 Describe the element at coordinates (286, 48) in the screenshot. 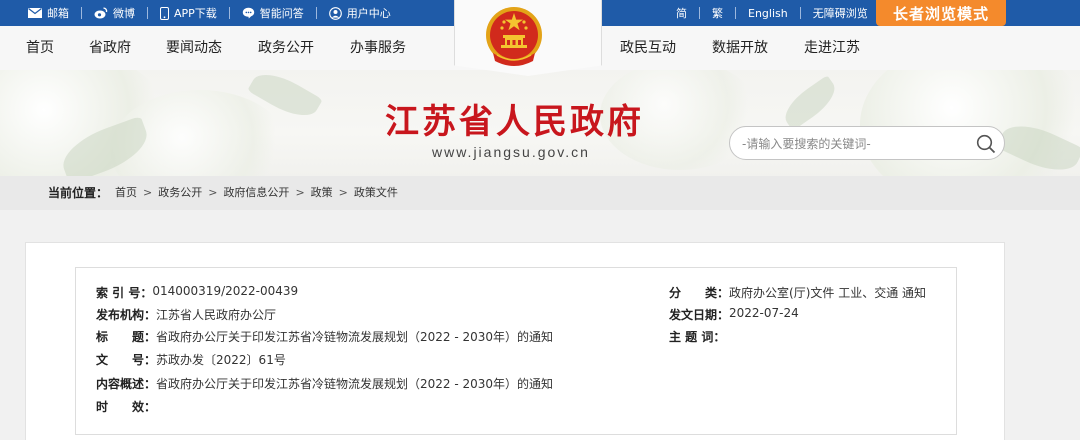

I see `nav-government-affairs: 政务公开` at that location.